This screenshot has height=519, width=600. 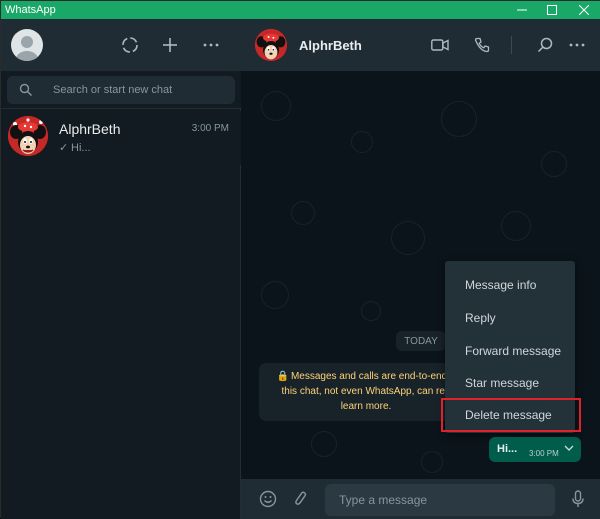 I want to click on minimize-icon, so click(x=522, y=10).